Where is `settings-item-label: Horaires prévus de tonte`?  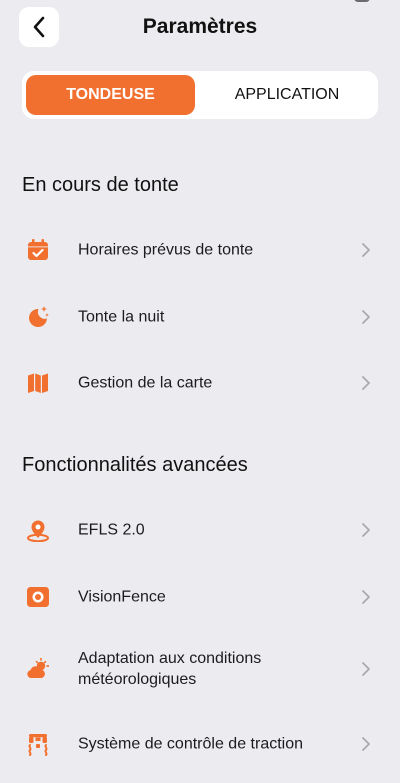
settings-item-label: Horaires prévus de tonte is located at coordinates (166, 250).